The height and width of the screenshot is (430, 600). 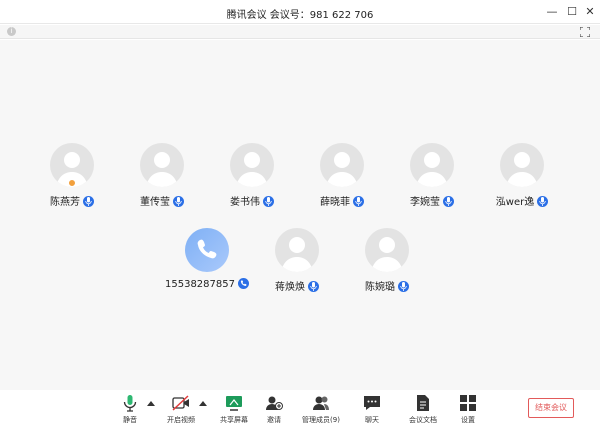 What do you see at coordinates (300, 32) in the screenshot?
I see `meeting-info-bar: i` at bounding box center [300, 32].